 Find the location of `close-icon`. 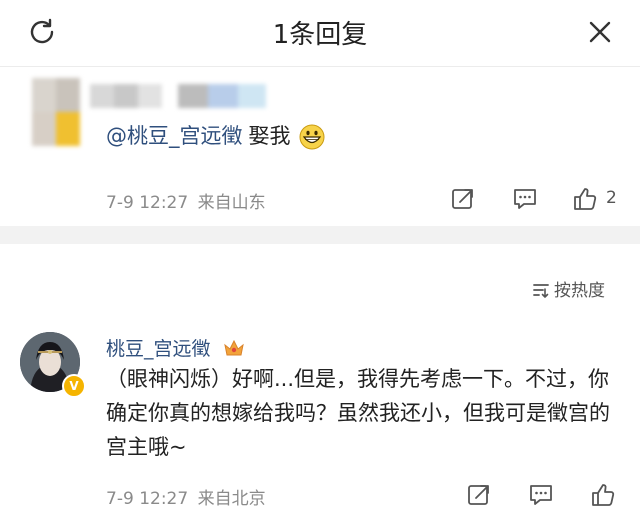

close-icon is located at coordinates (600, 32).